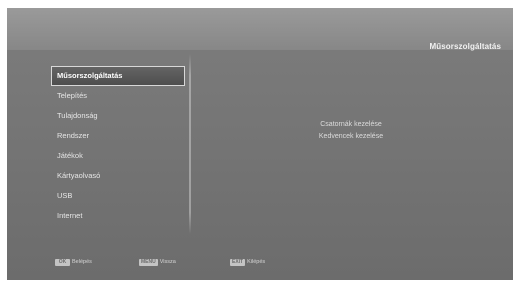  I want to click on hint-exit: EXIT Kilépés, so click(247, 262).